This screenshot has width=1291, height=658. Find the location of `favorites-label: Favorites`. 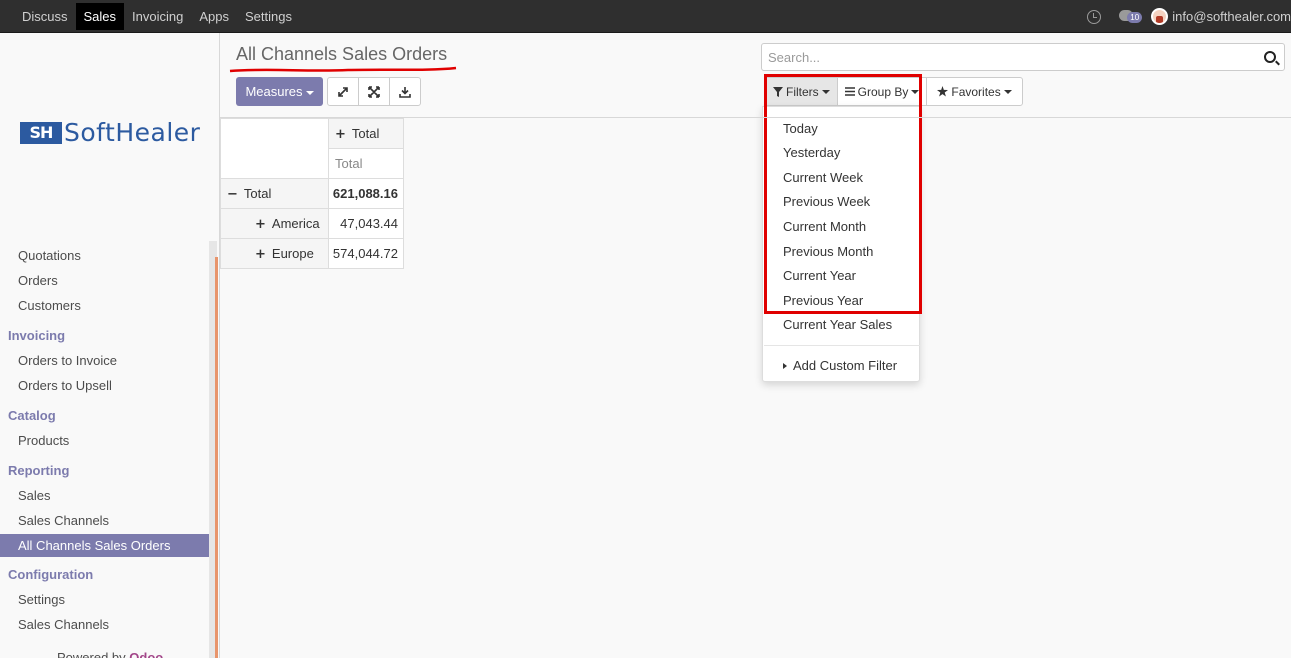

favorites-label: Favorites is located at coordinates (976, 91).